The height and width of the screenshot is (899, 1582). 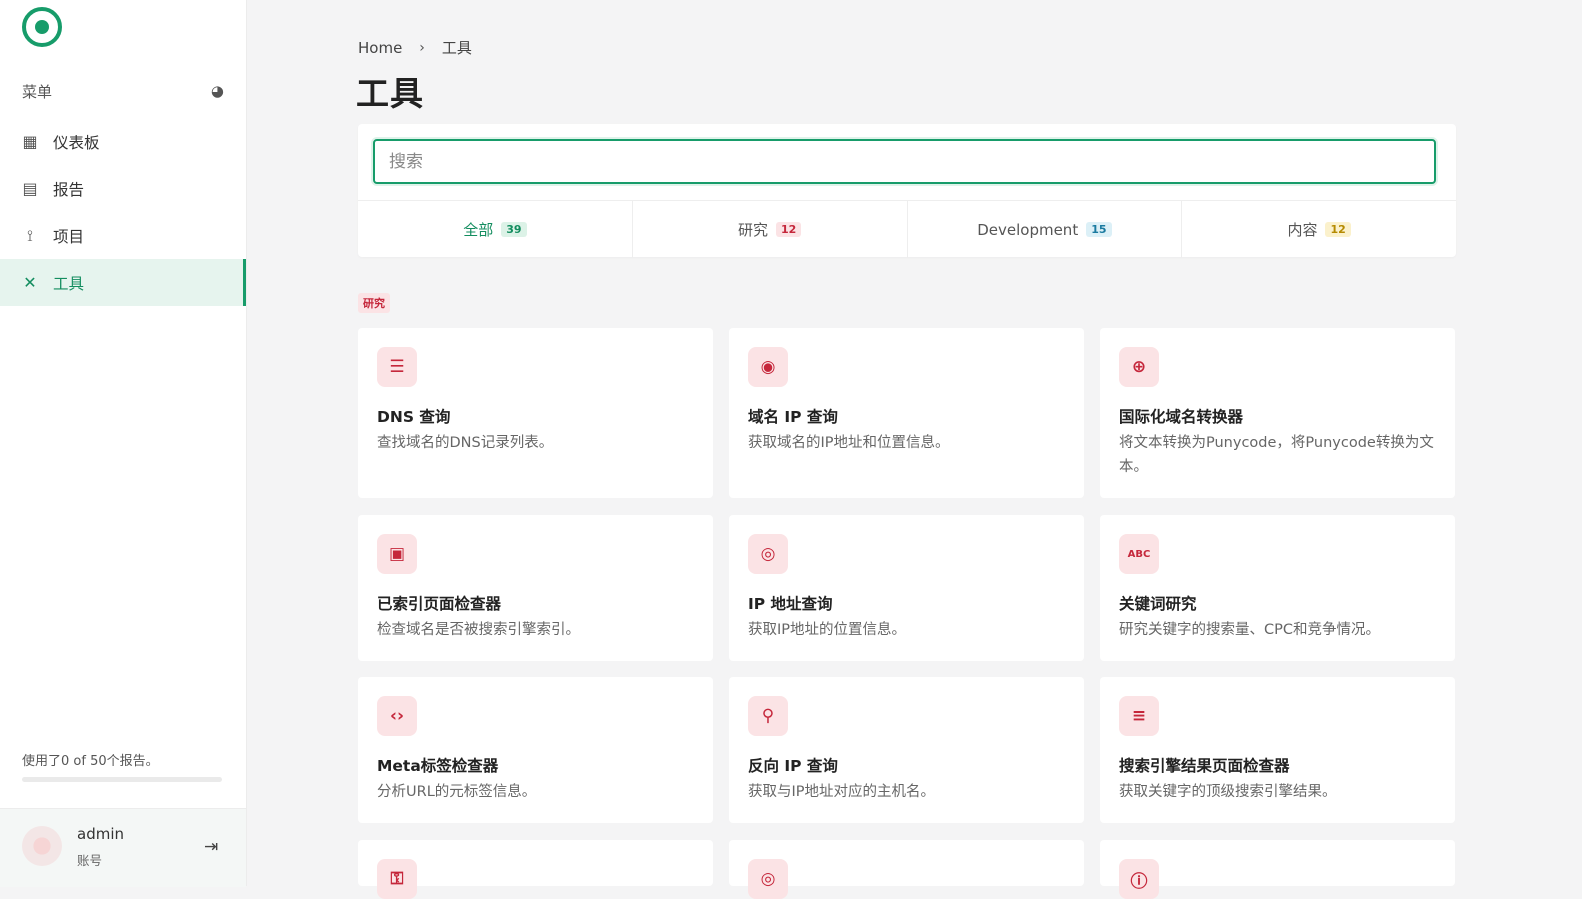 What do you see at coordinates (478, 230) in the screenshot?
I see `tab-label: 全部` at bounding box center [478, 230].